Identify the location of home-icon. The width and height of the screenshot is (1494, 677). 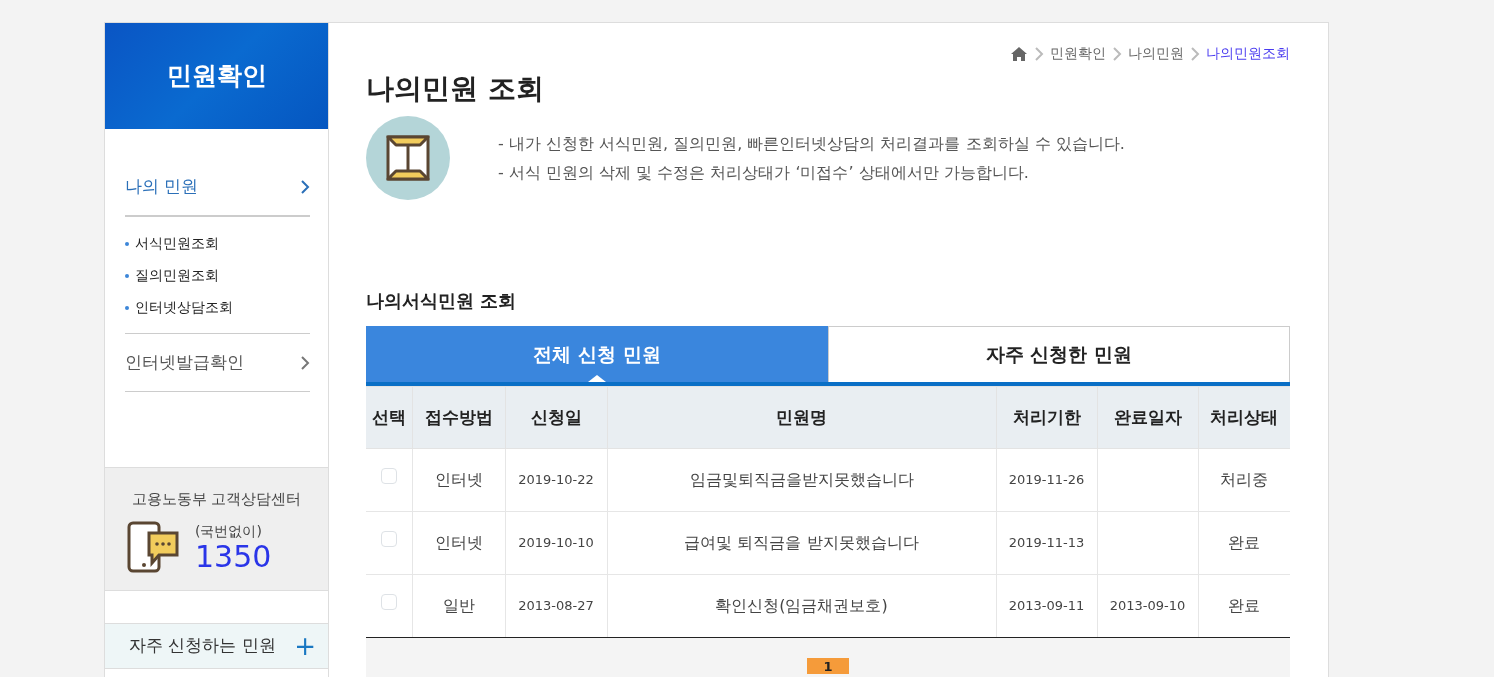
(1019, 53).